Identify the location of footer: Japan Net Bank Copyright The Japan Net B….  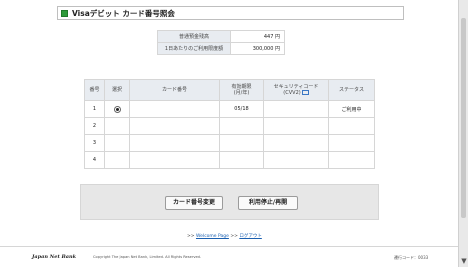
(229, 256).